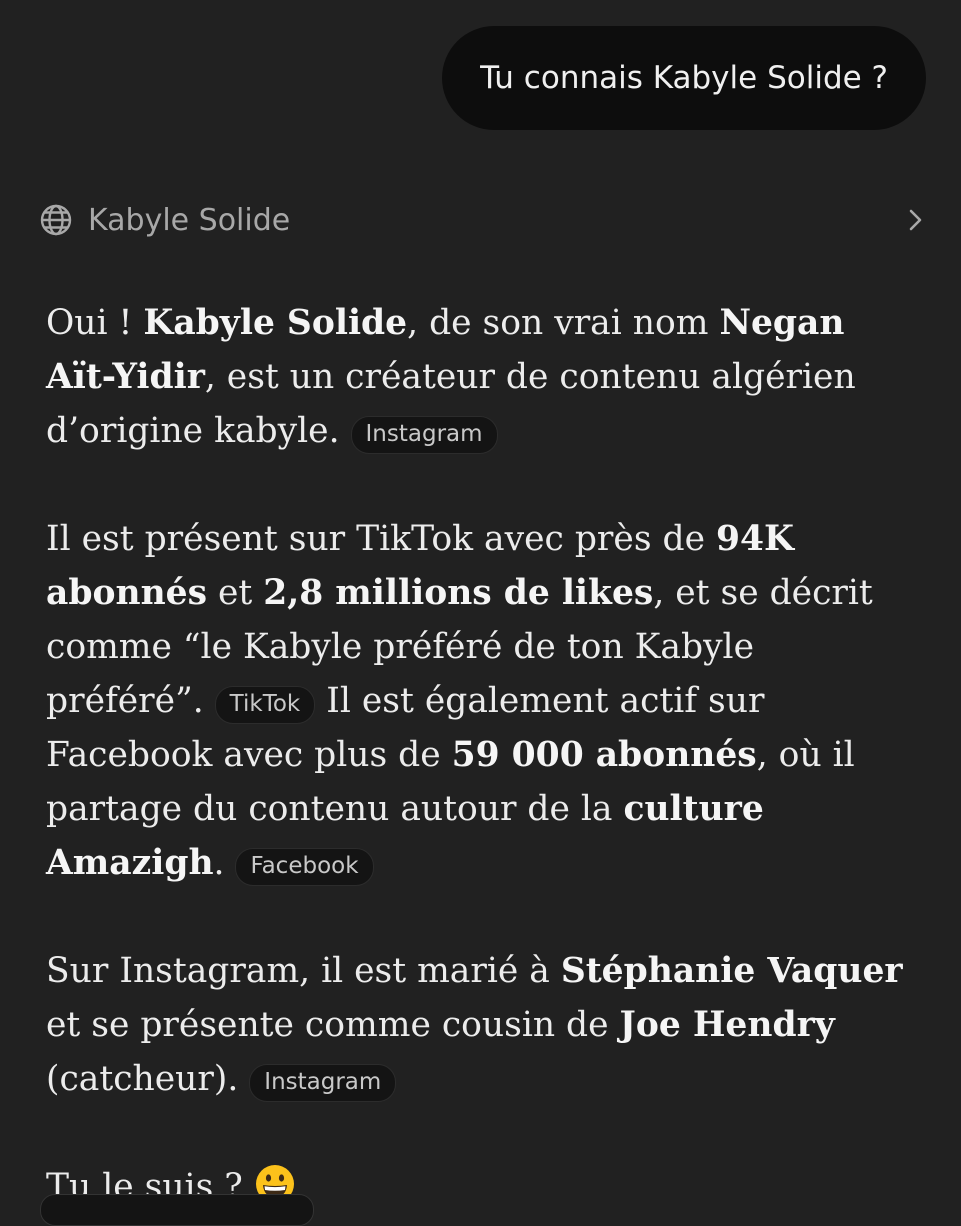 The image size is (961, 1226). I want to click on chevron-right-icon, so click(915, 220).